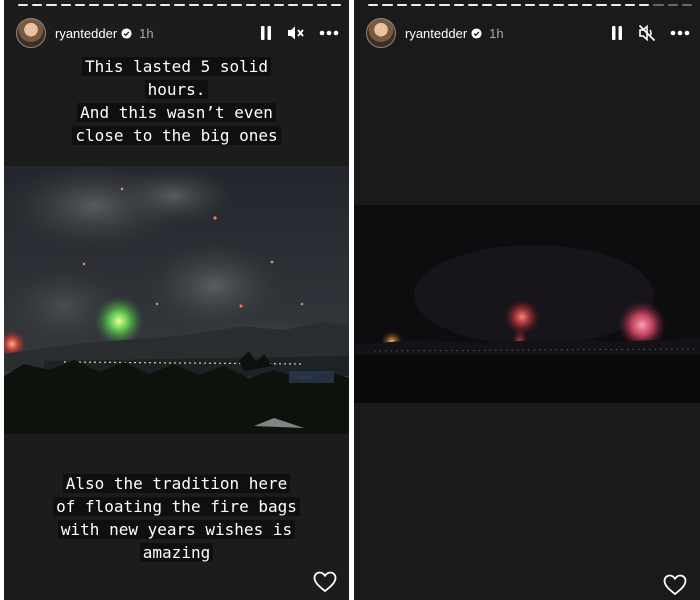 The height and width of the screenshot is (600, 700). What do you see at coordinates (176, 112) in the screenshot?
I see `caption-line: And this wasn’t even` at bounding box center [176, 112].